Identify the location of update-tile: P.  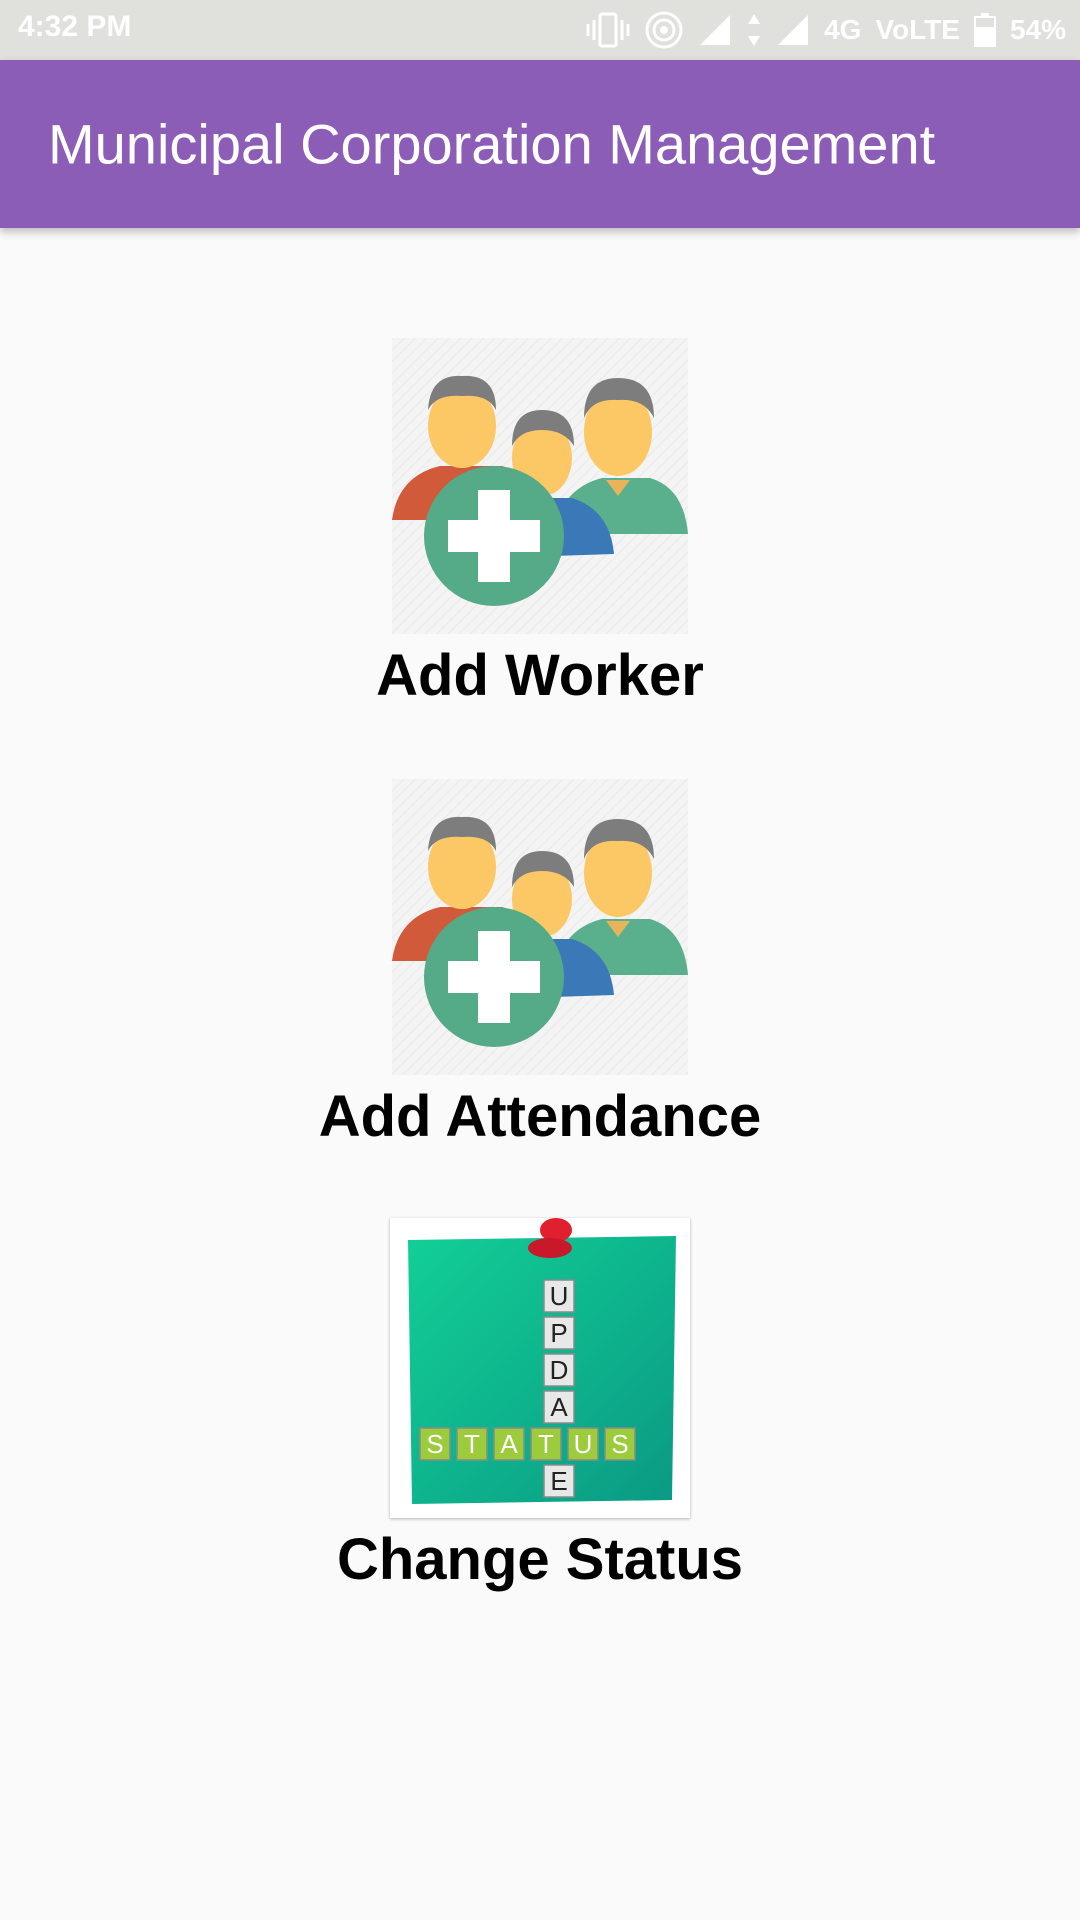
(559, 1333).